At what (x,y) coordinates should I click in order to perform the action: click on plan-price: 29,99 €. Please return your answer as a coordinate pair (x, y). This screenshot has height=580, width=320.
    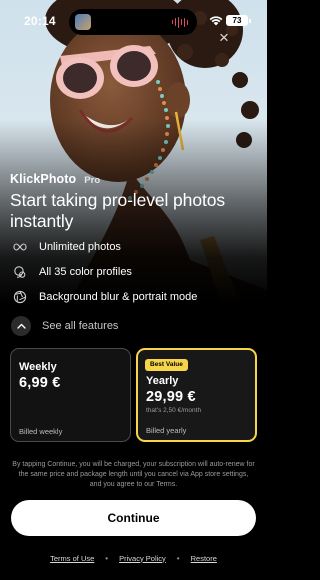
    Looking at the image, I should click on (171, 397).